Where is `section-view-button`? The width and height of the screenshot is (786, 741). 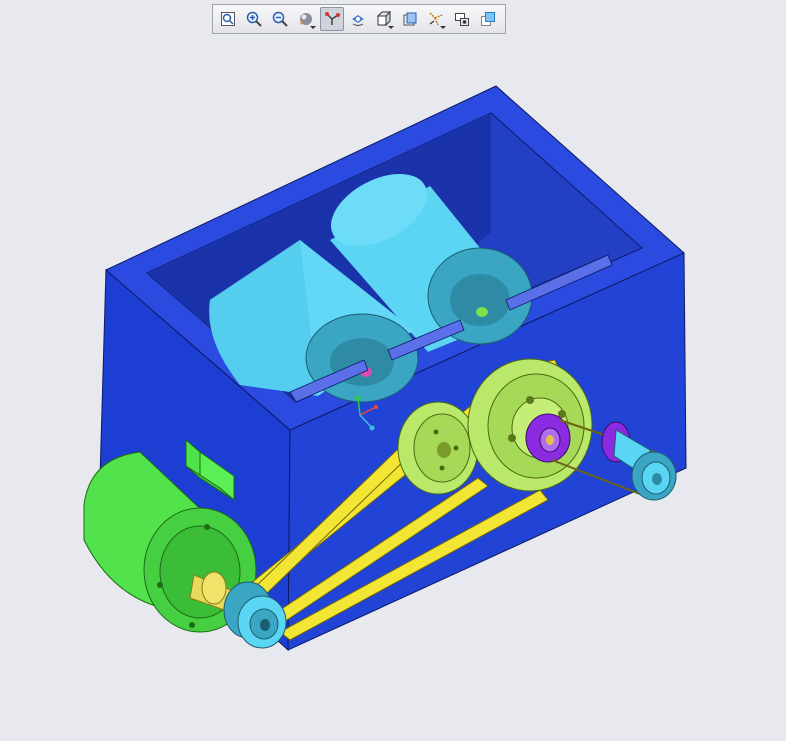
section-view-button is located at coordinates (410, 19).